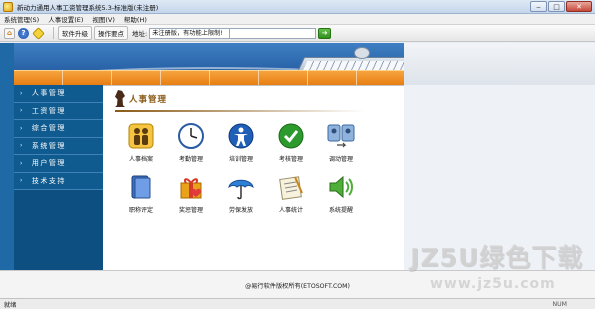 The image size is (595, 309). I want to click on watermark-url: www.jz5u.com, so click(493, 284).